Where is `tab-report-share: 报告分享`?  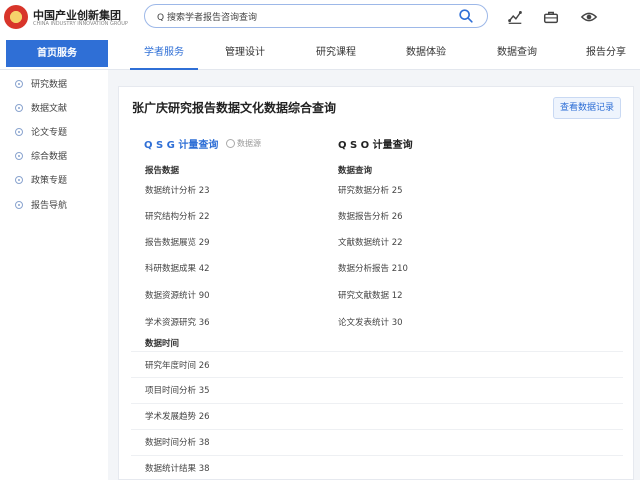 tab-report-share: 报告分享 is located at coordinates (606, 53).